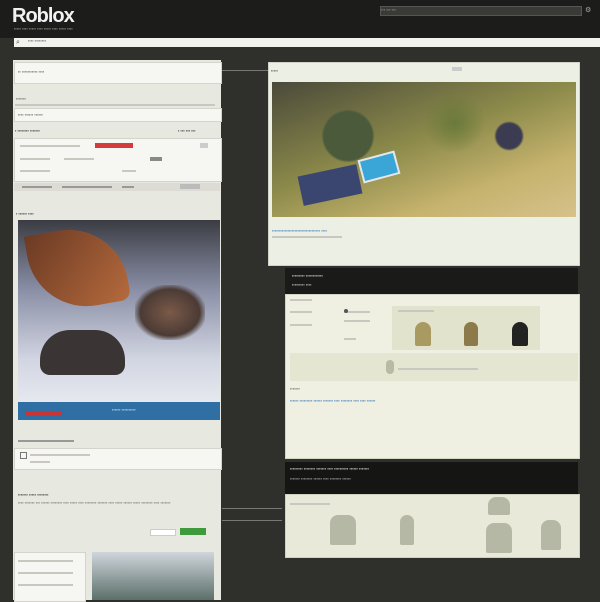 The height and width of the screenshot is (602, 600). Describe the element at coordinates (431, 281) in the screenshot. I see `avatar-panel-header` at that location.